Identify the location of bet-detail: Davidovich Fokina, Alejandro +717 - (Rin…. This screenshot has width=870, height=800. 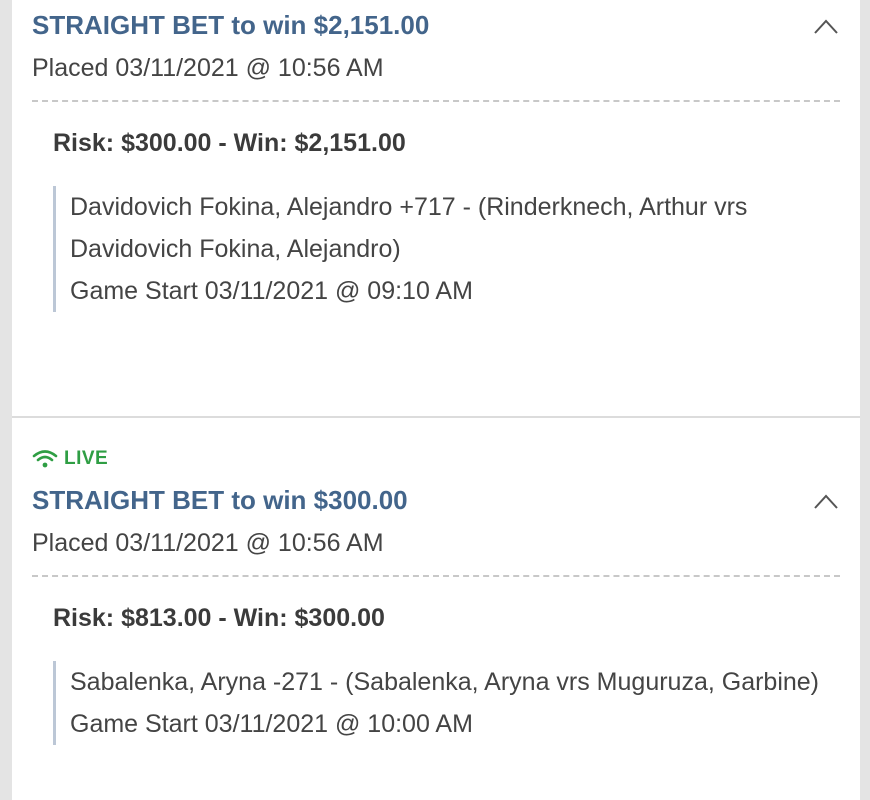
(441, 249).